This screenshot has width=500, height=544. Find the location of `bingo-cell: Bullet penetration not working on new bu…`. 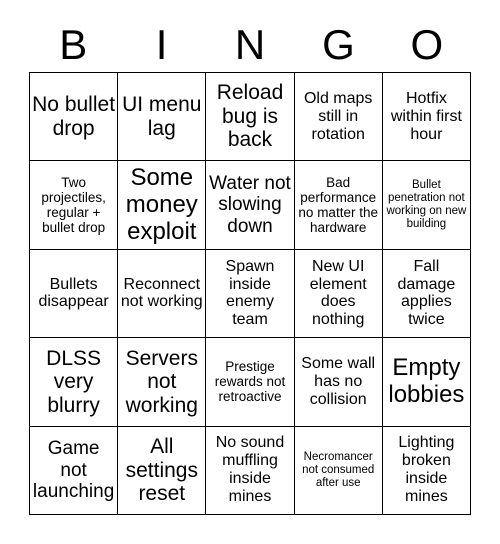

bingo-cell: Bullet penetration not working on new bu… is located at coordinates (426, 205).